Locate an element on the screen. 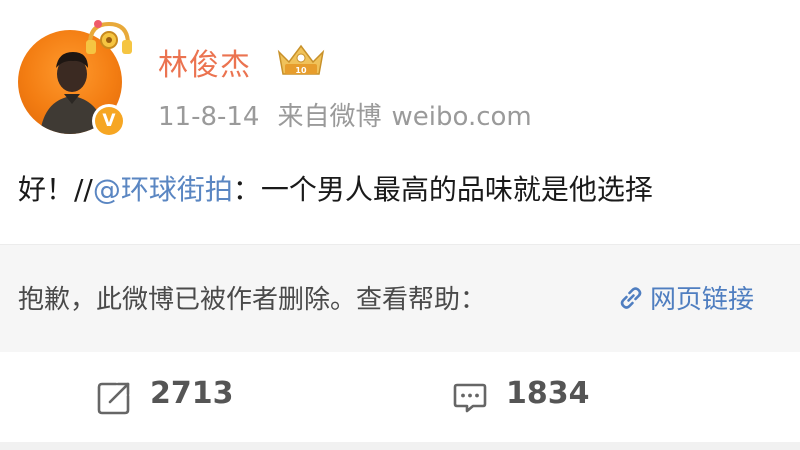 This screenshot has height=450, width=800. verified-badge-label: V is located at coordinates (109, 121).